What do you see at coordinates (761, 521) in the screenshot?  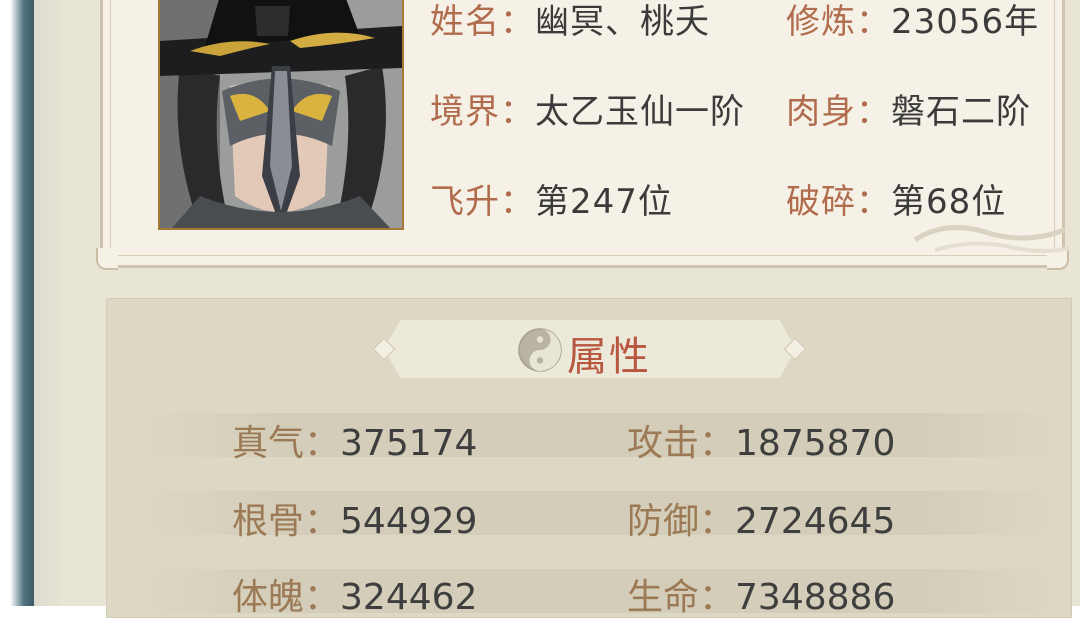 I see `stat-defense: 防御：2724645` at bounding box center [761, 521].